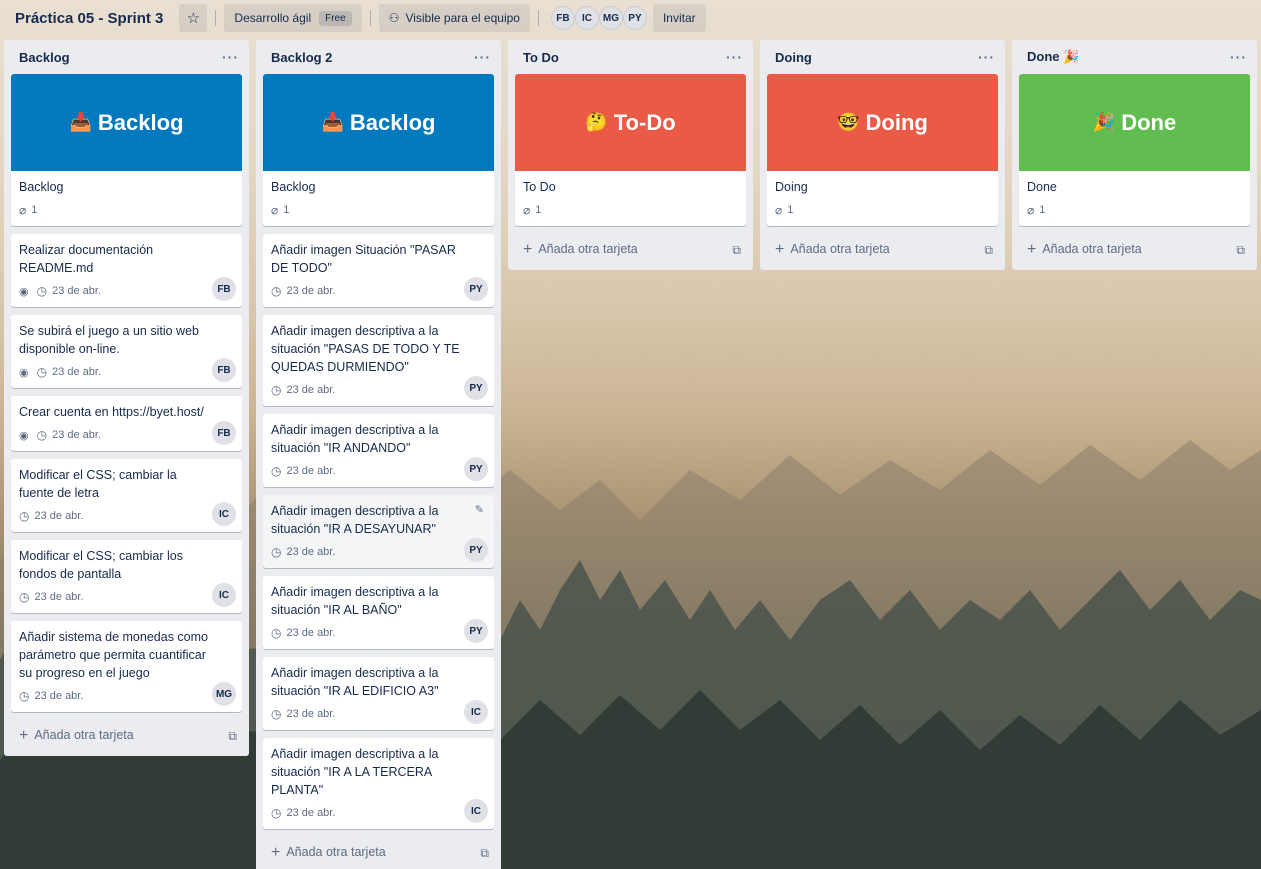 The width and height of the screenshot is (1261, 869). Describe the element at coordinates (1134, 150) in the screenshot. I see `card: 🎉 Done Done ⌀ 1` at that location.